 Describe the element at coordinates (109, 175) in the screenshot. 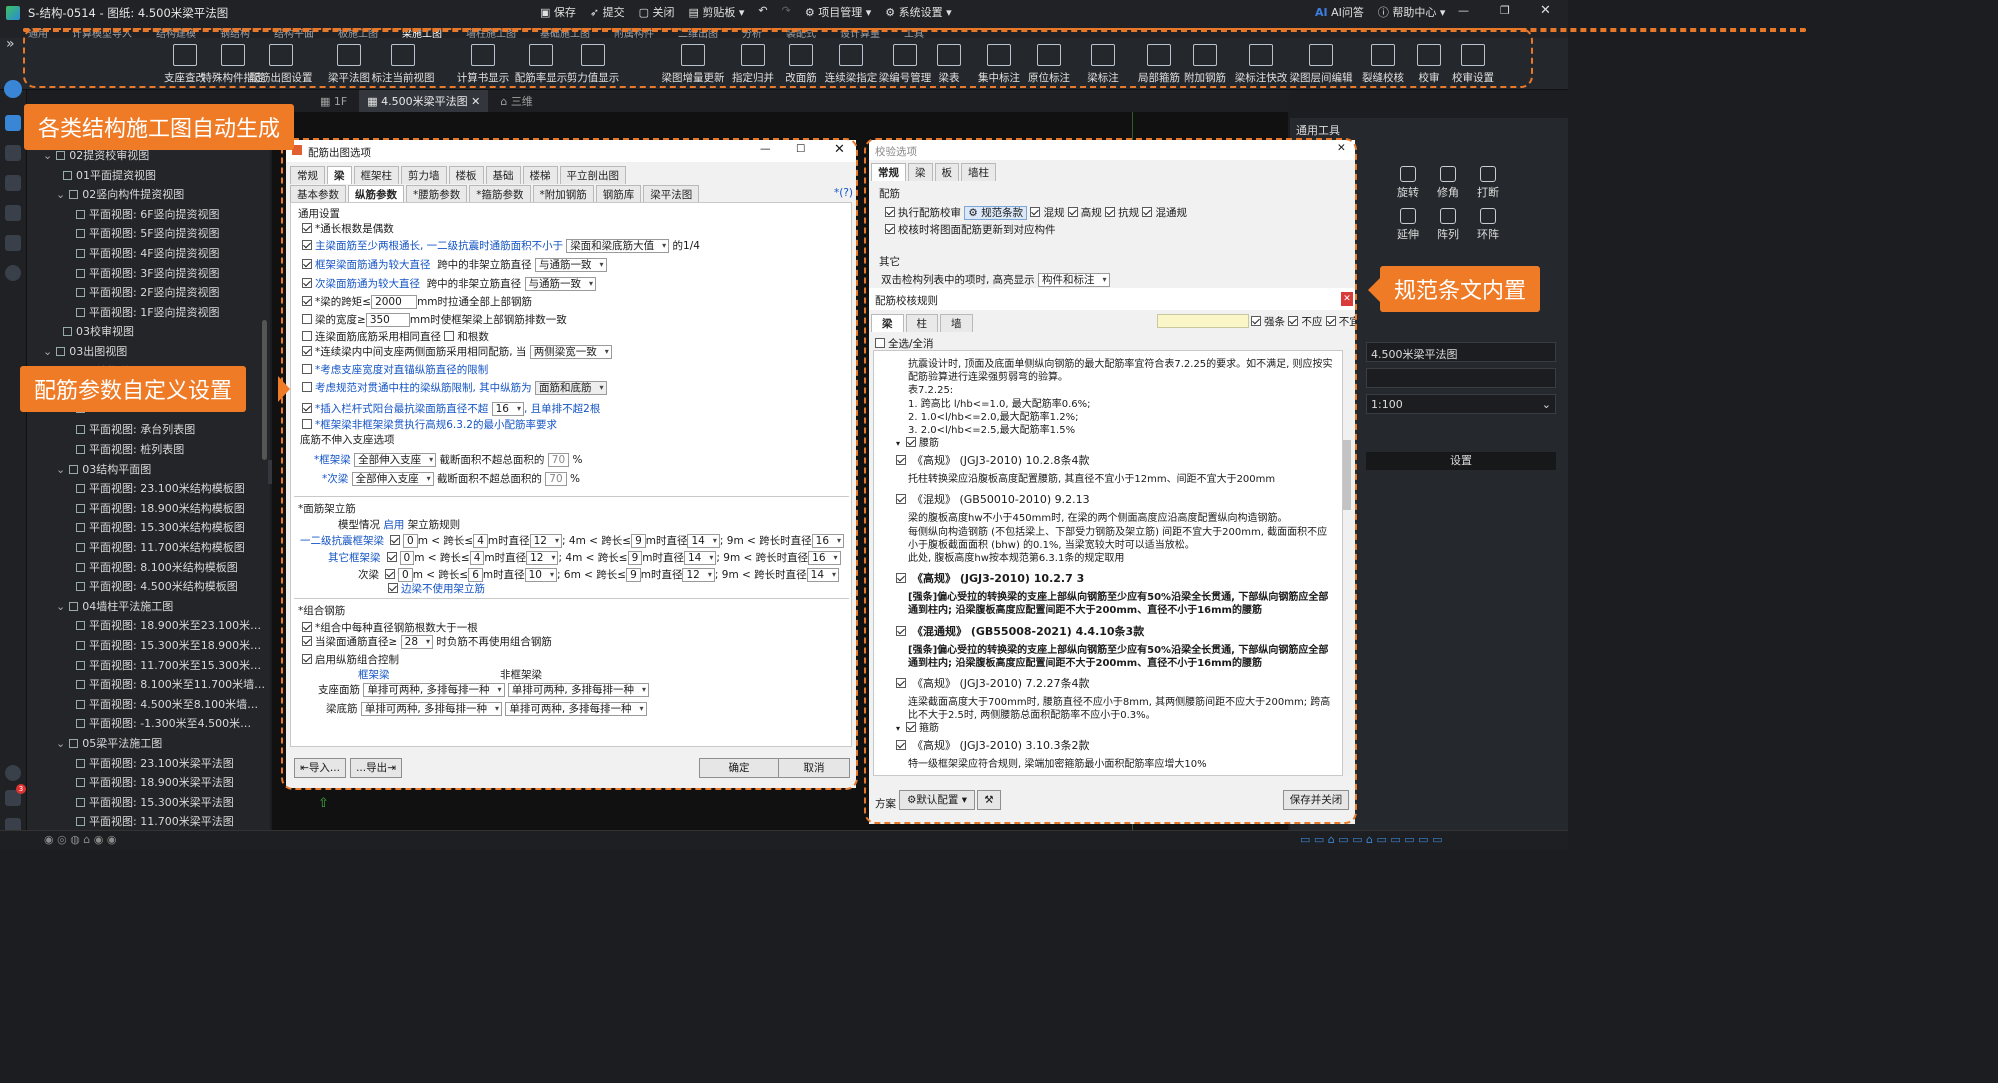

I see `tree-item: 01平面提资视图` at that location.